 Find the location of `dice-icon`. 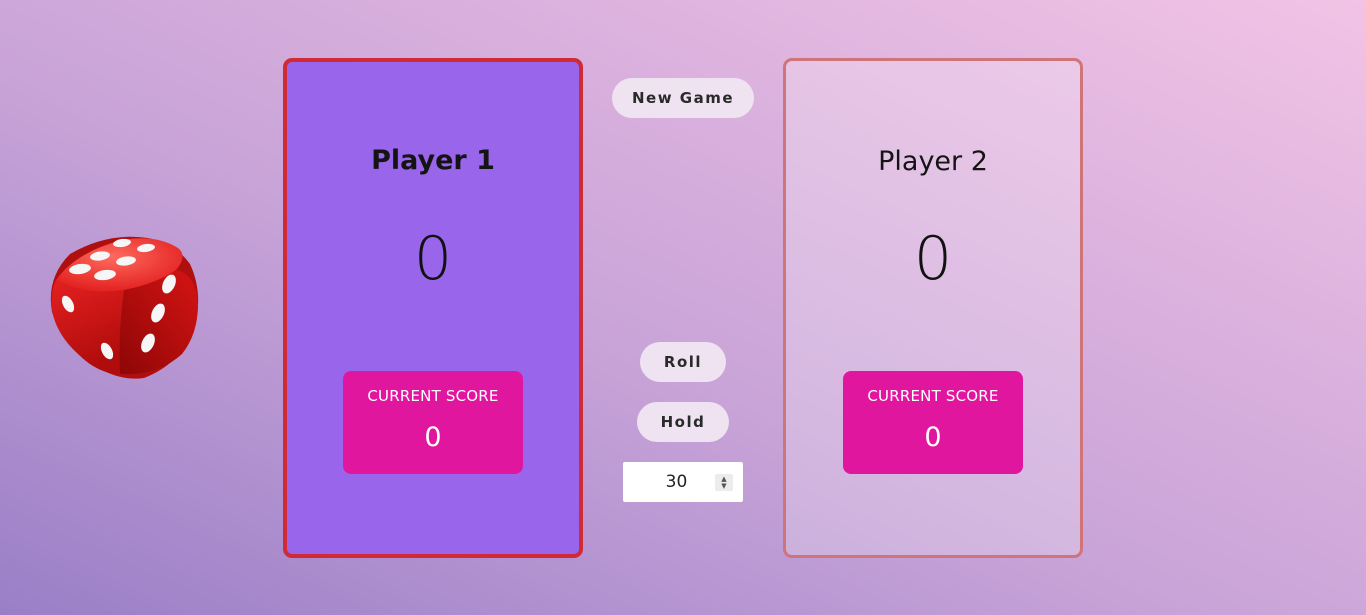

dice-icon is located at coordinates (124, 307).